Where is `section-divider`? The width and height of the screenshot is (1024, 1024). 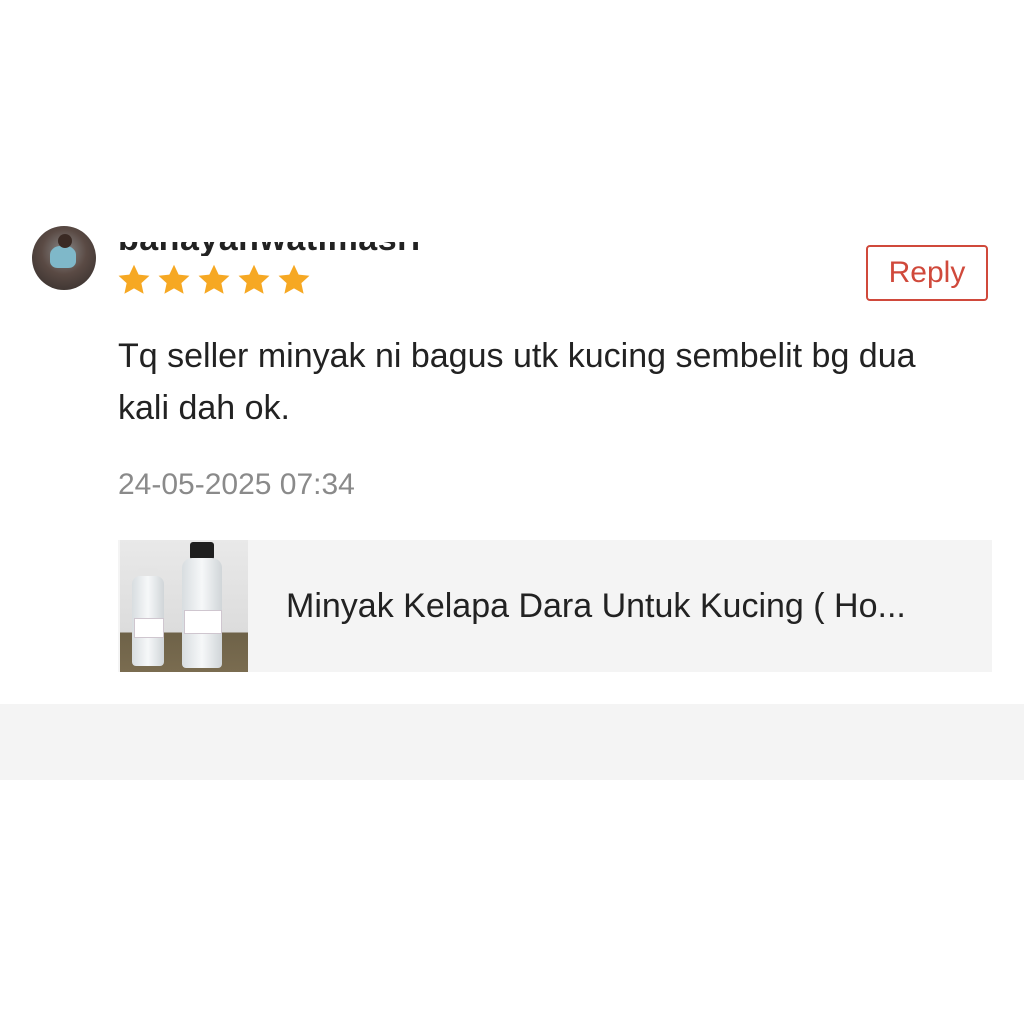 section-divider is located at coordinates (512, 742).